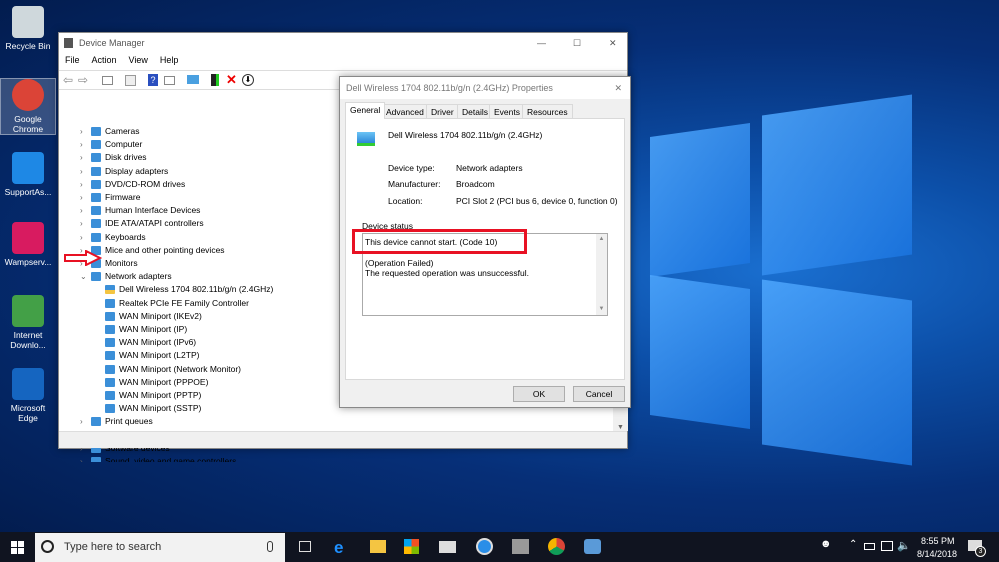  I want to click on safari-icon, so click(484, 546).